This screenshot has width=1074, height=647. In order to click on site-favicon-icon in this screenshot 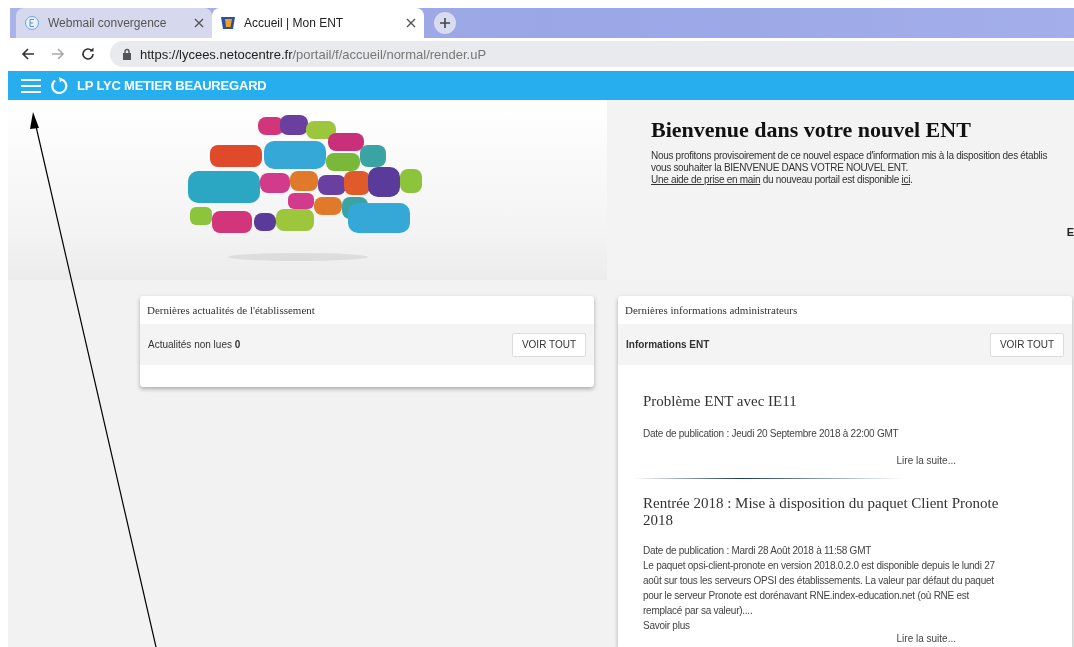, I will do `click(228, 23)`.